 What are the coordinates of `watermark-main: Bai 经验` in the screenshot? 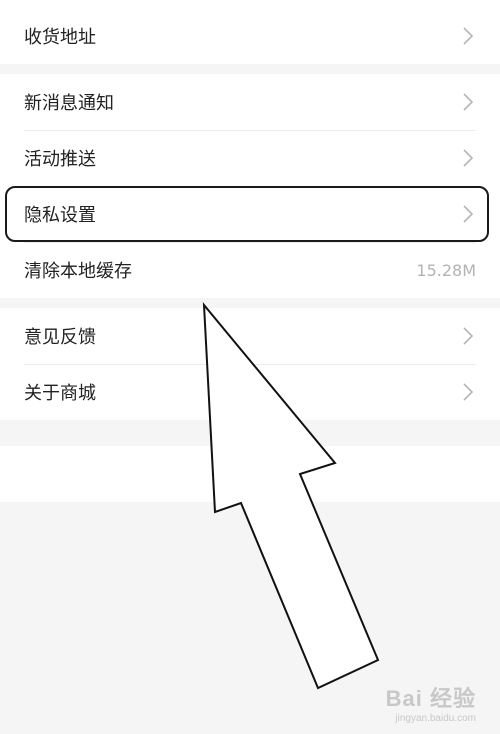 It's located at (430, 698).